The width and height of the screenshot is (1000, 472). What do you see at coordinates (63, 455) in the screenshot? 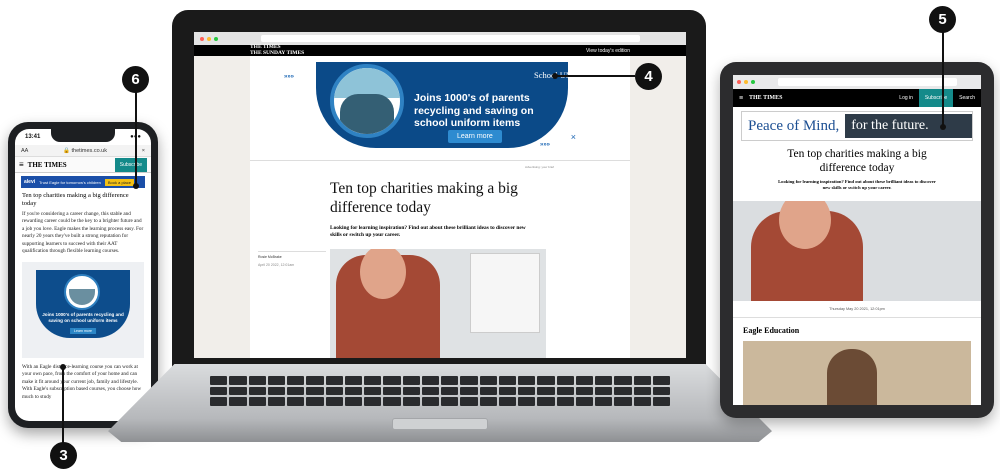
I see `callout-marker-3: 3` at bounding box center [63, 455].